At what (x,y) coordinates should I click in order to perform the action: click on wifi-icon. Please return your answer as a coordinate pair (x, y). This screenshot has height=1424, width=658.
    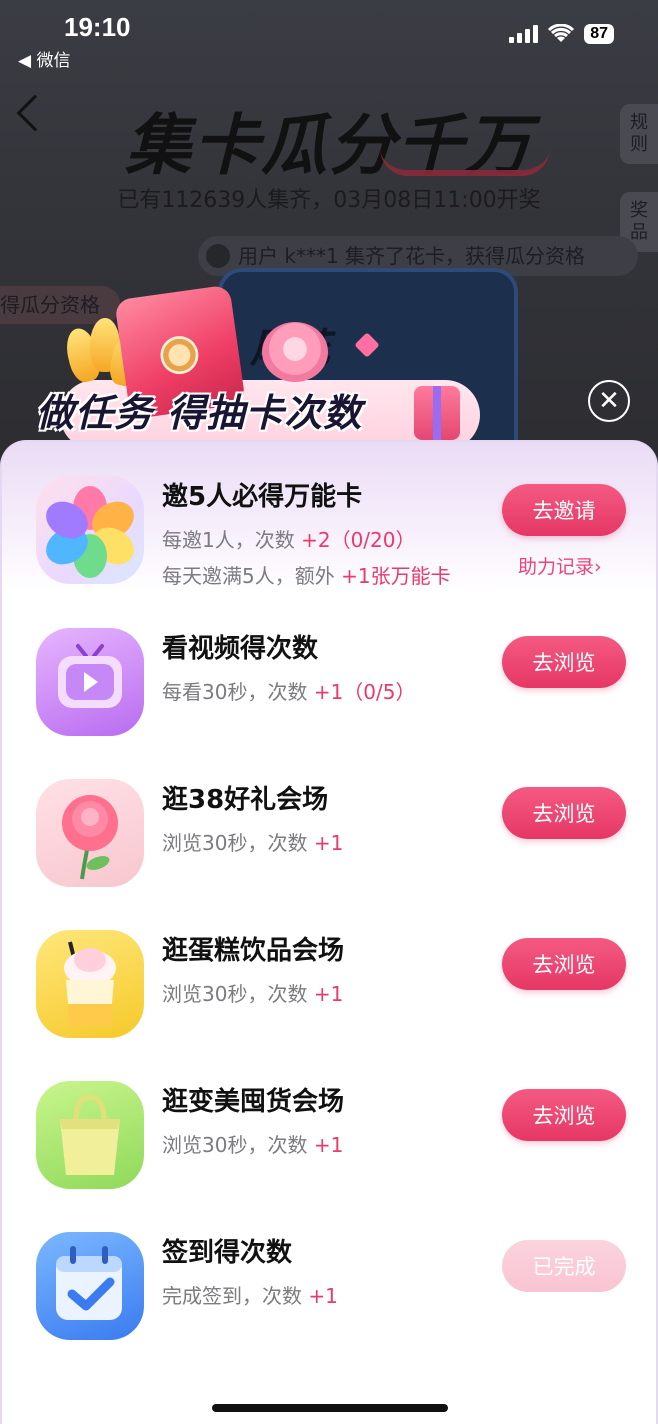
    Looking at the image, I should click on (561, 33).